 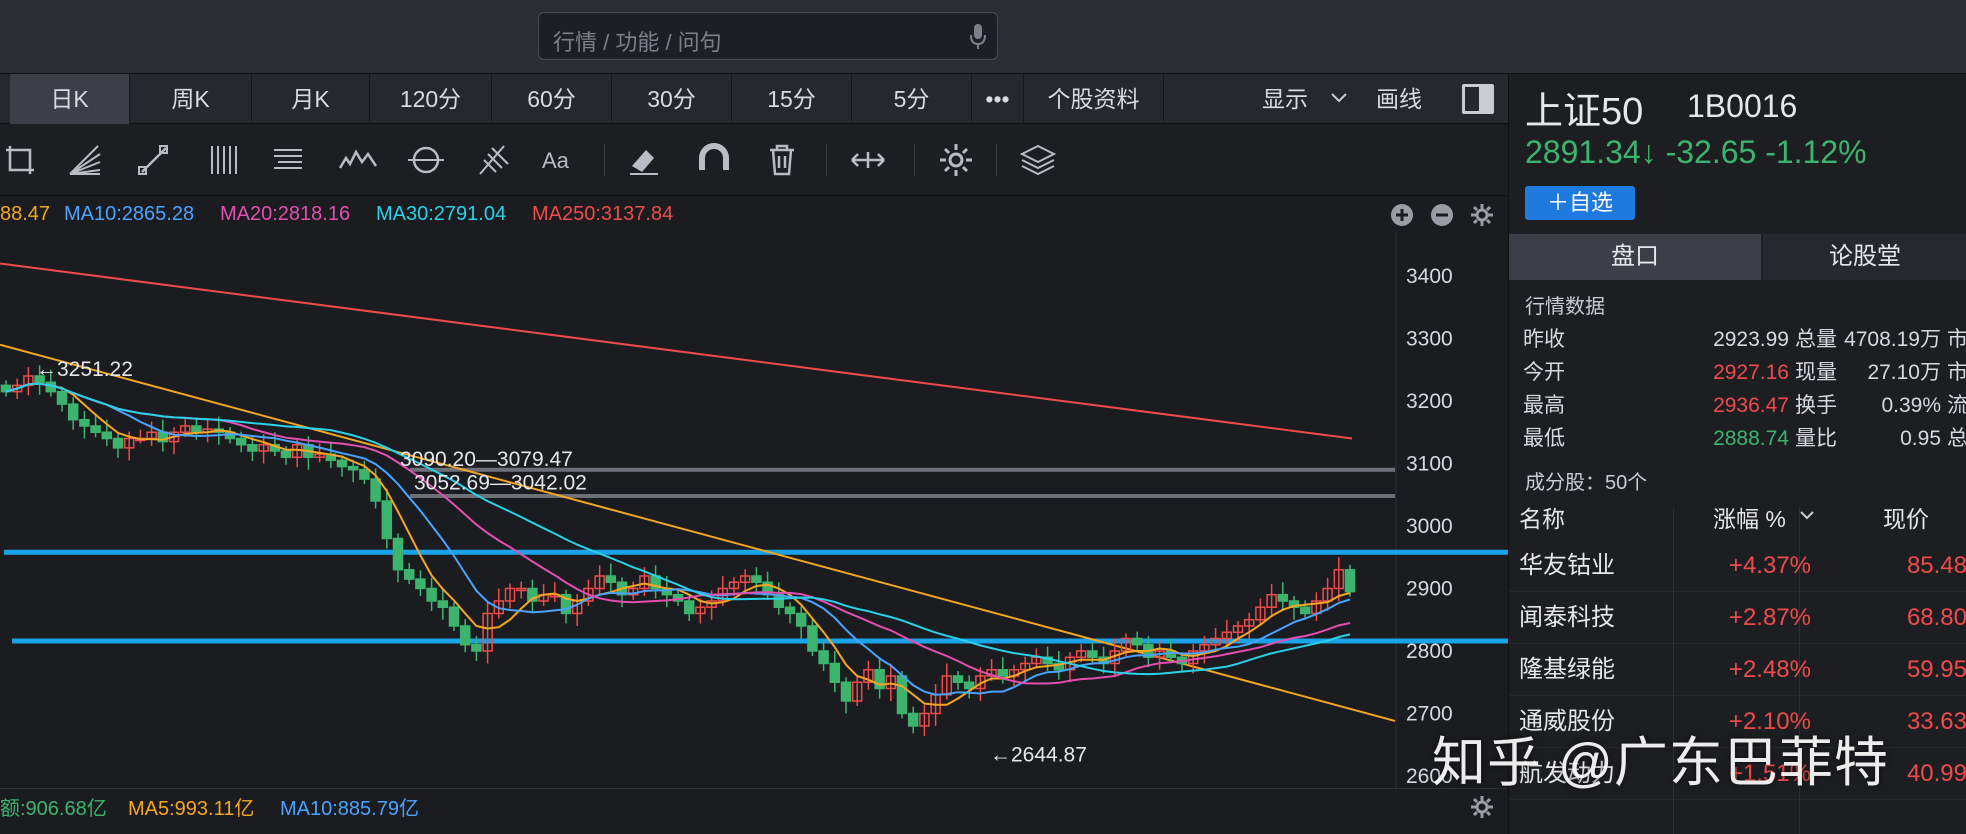 What do you see at coordinates (1737, 618) in the screenshot?
I see `stock-row: 闻泰科技 +2.87% 68.80` at bounding box center [1737, 618].